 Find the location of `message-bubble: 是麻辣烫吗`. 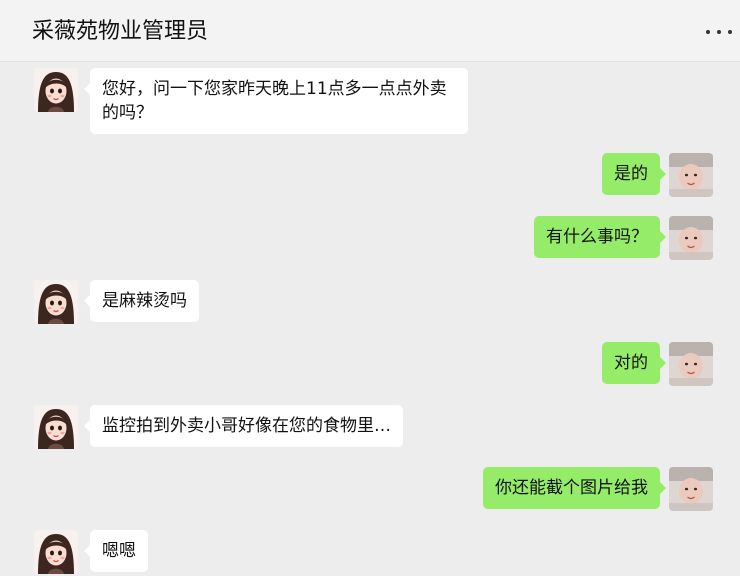

message-bubble: 是麻辣烫吗 is located at coordinates (141, 301).